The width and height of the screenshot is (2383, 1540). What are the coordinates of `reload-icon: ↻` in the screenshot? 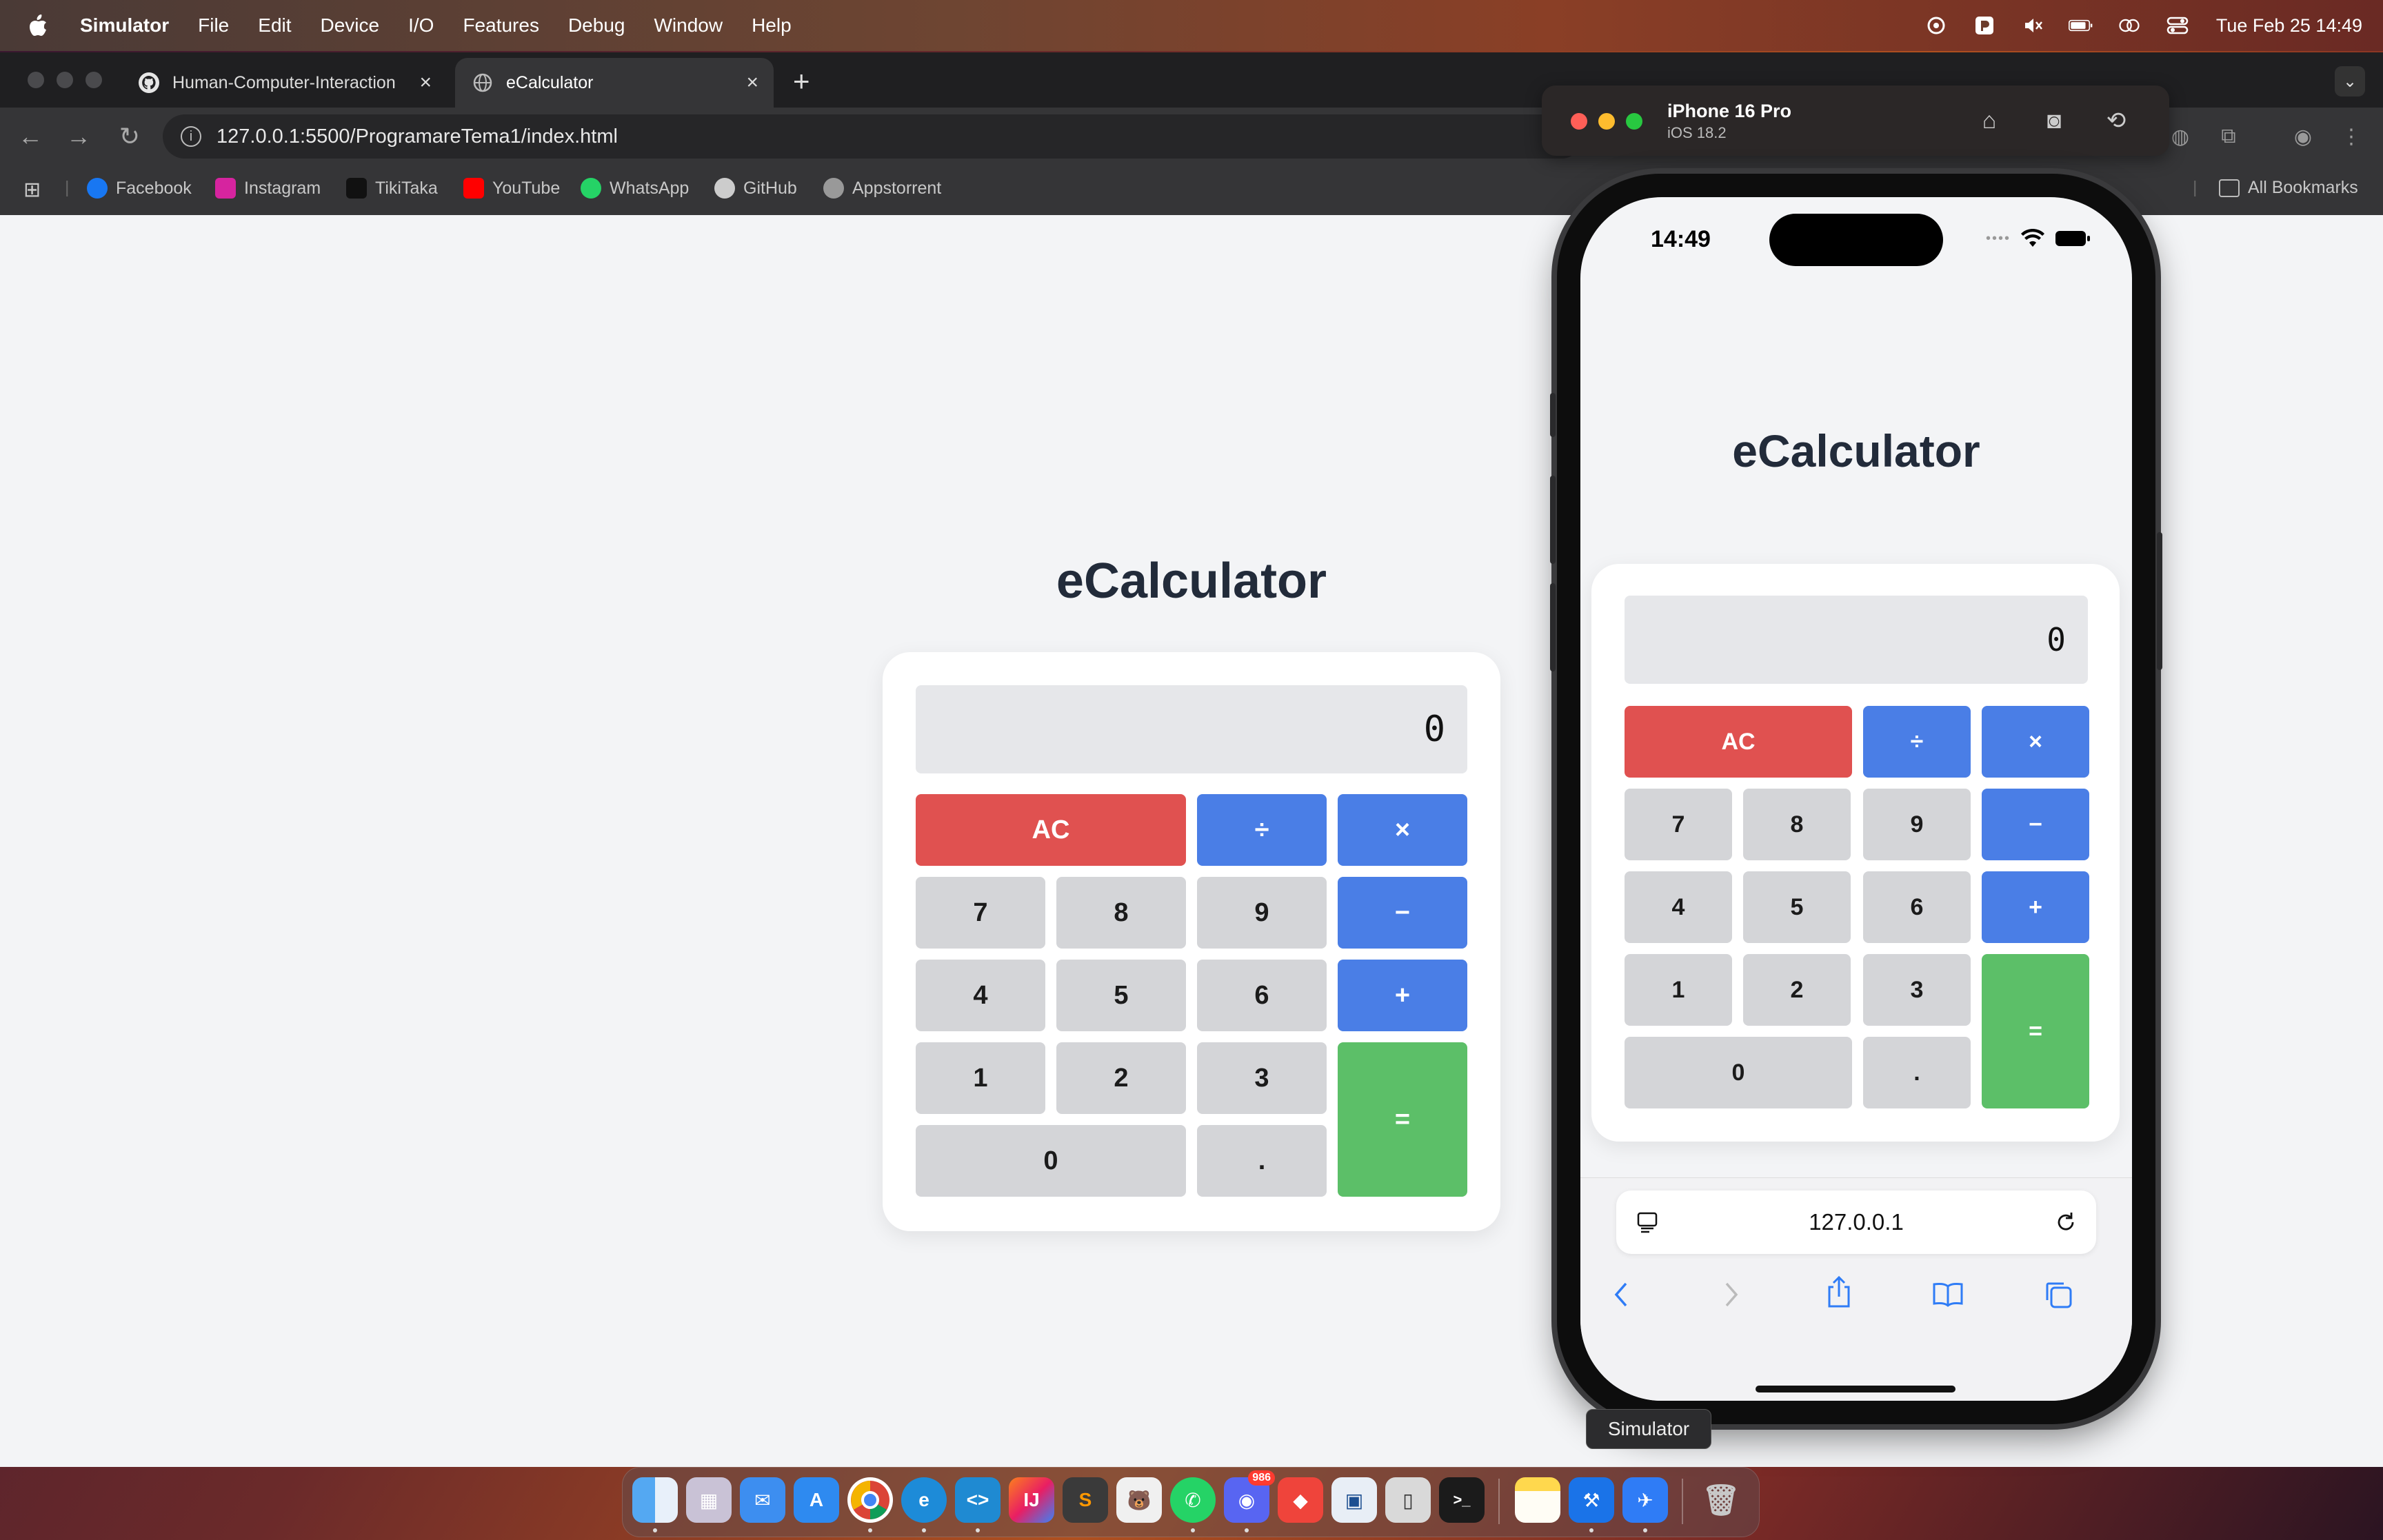 It's located at (129, 137).